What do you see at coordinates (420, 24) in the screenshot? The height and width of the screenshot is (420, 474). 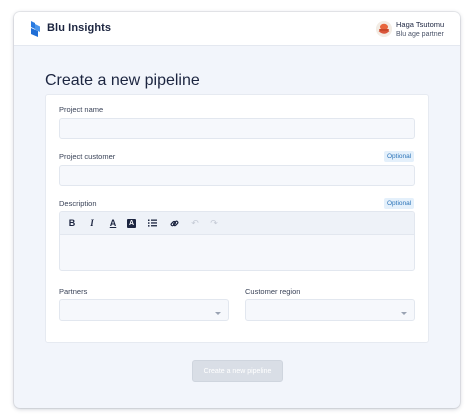 I see `user-name: Haga Tsutomu` at bounding box center [420, 24].